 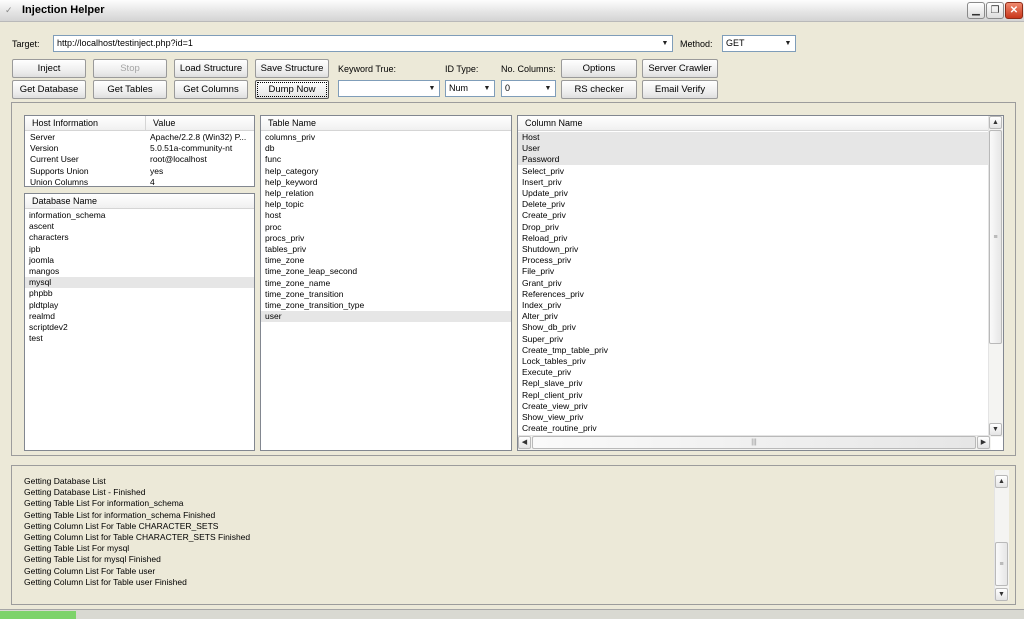 What do you see at coordinates (754, 238) in the screenshot?
I see `column-item: Reload_priv` at bounding box center [754, 238].